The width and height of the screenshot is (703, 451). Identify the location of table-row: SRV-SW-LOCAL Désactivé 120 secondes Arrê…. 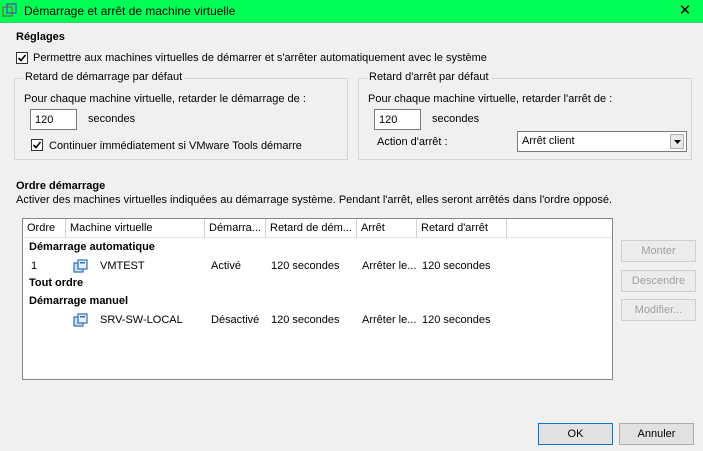
(317, 320).